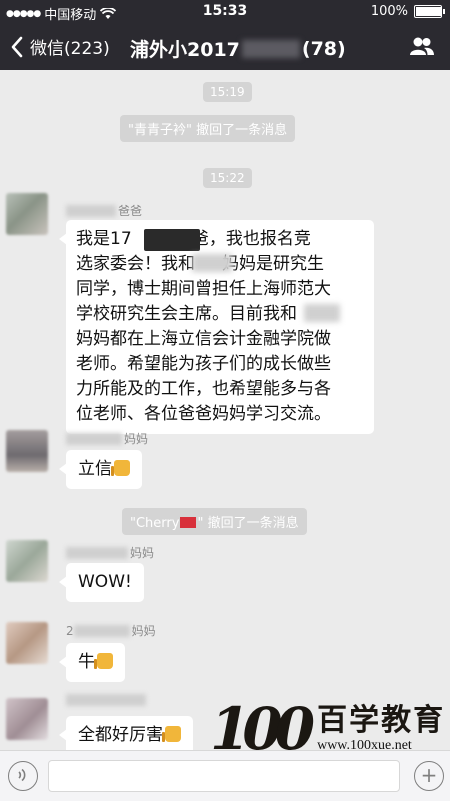 The image size is (450, 801). Describe the element at coordinates (203, 364) in the screenshot. I see `message-line: 老师。希望能为孩子们的成长做些` at that location.